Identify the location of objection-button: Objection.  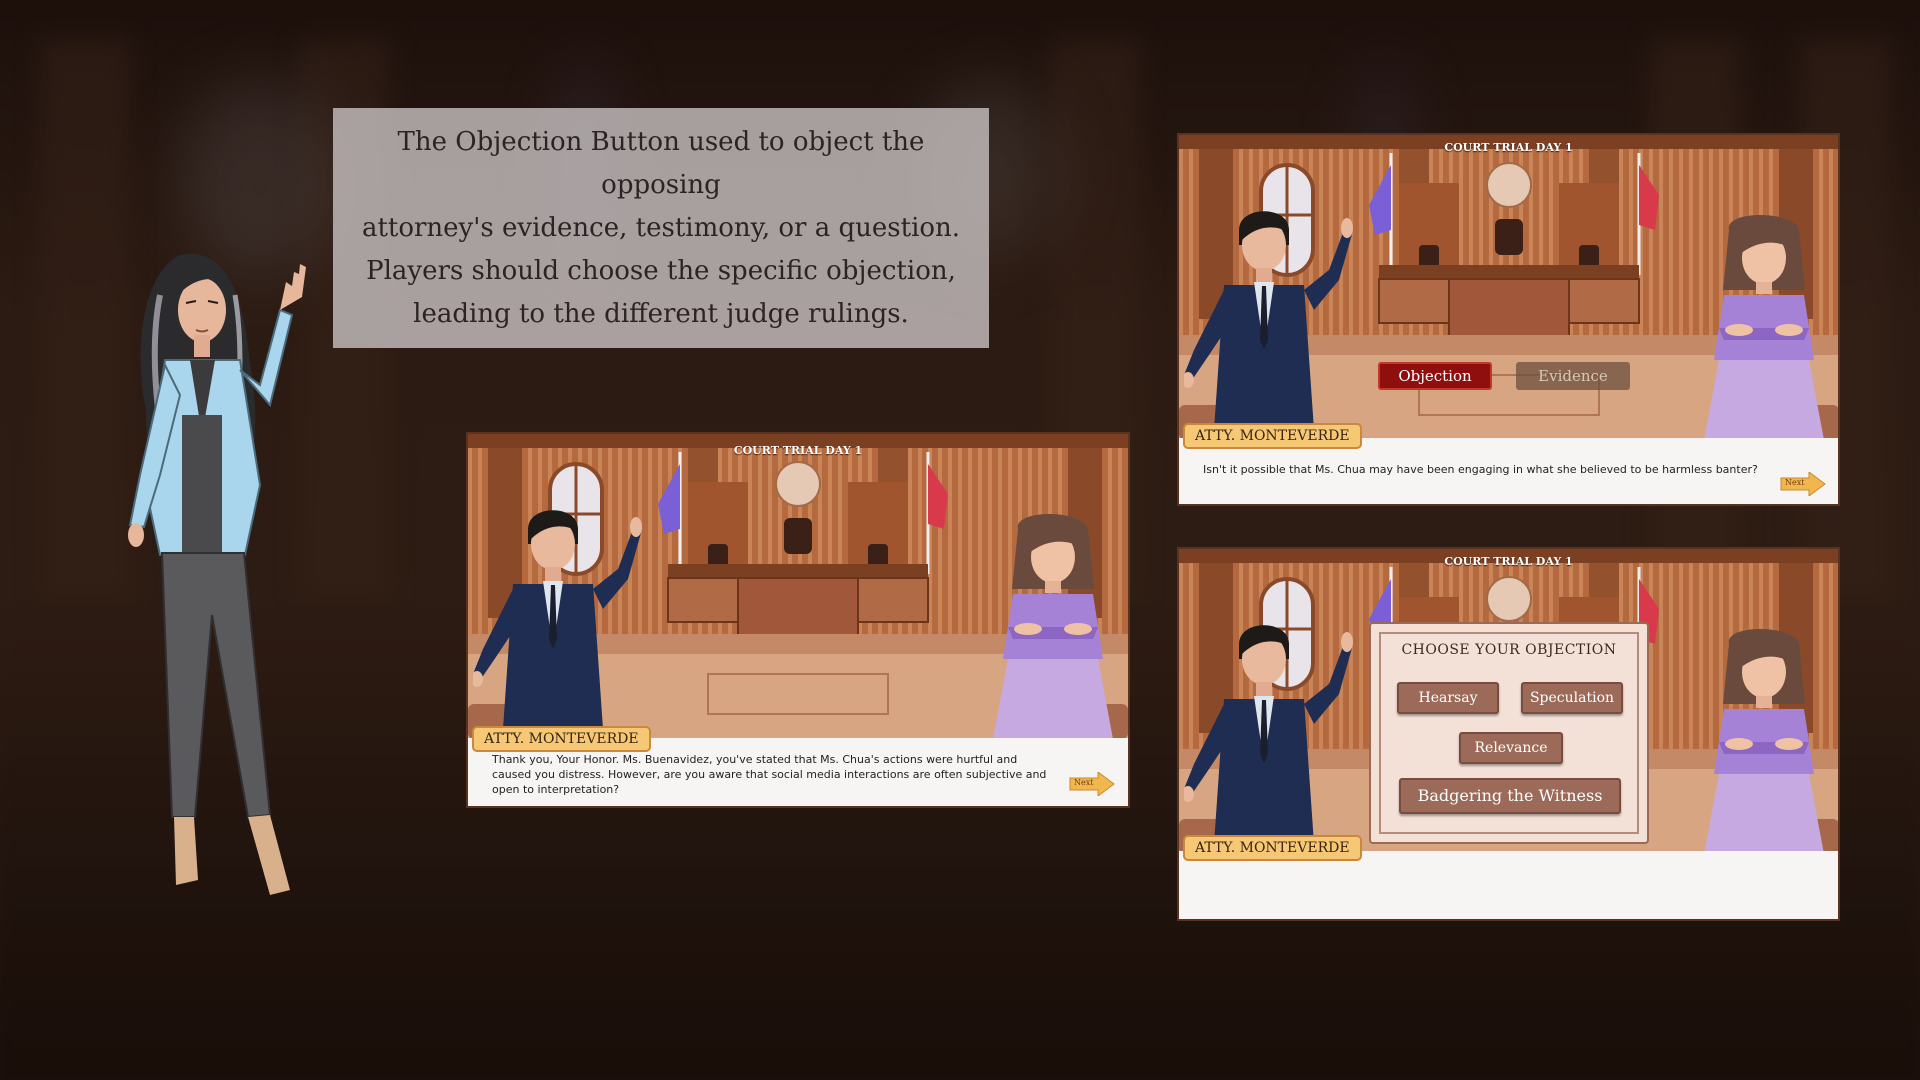
(1435, 376).